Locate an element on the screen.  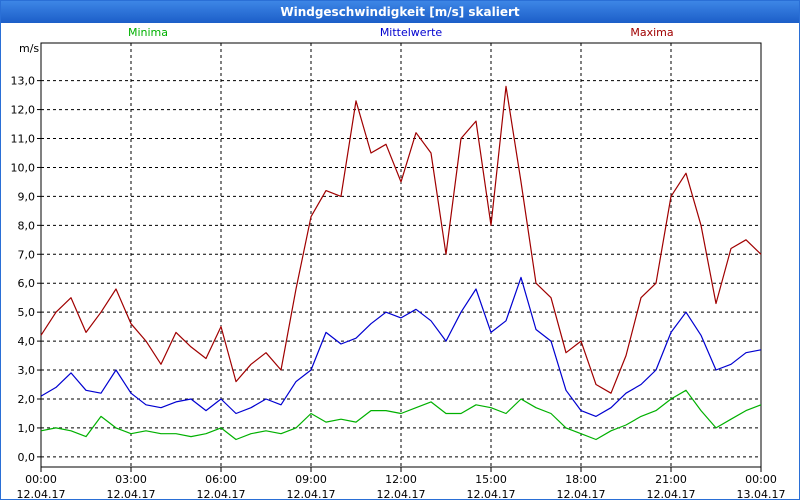
y-tick-label: 4,0 is located at coordinates (27, 341).